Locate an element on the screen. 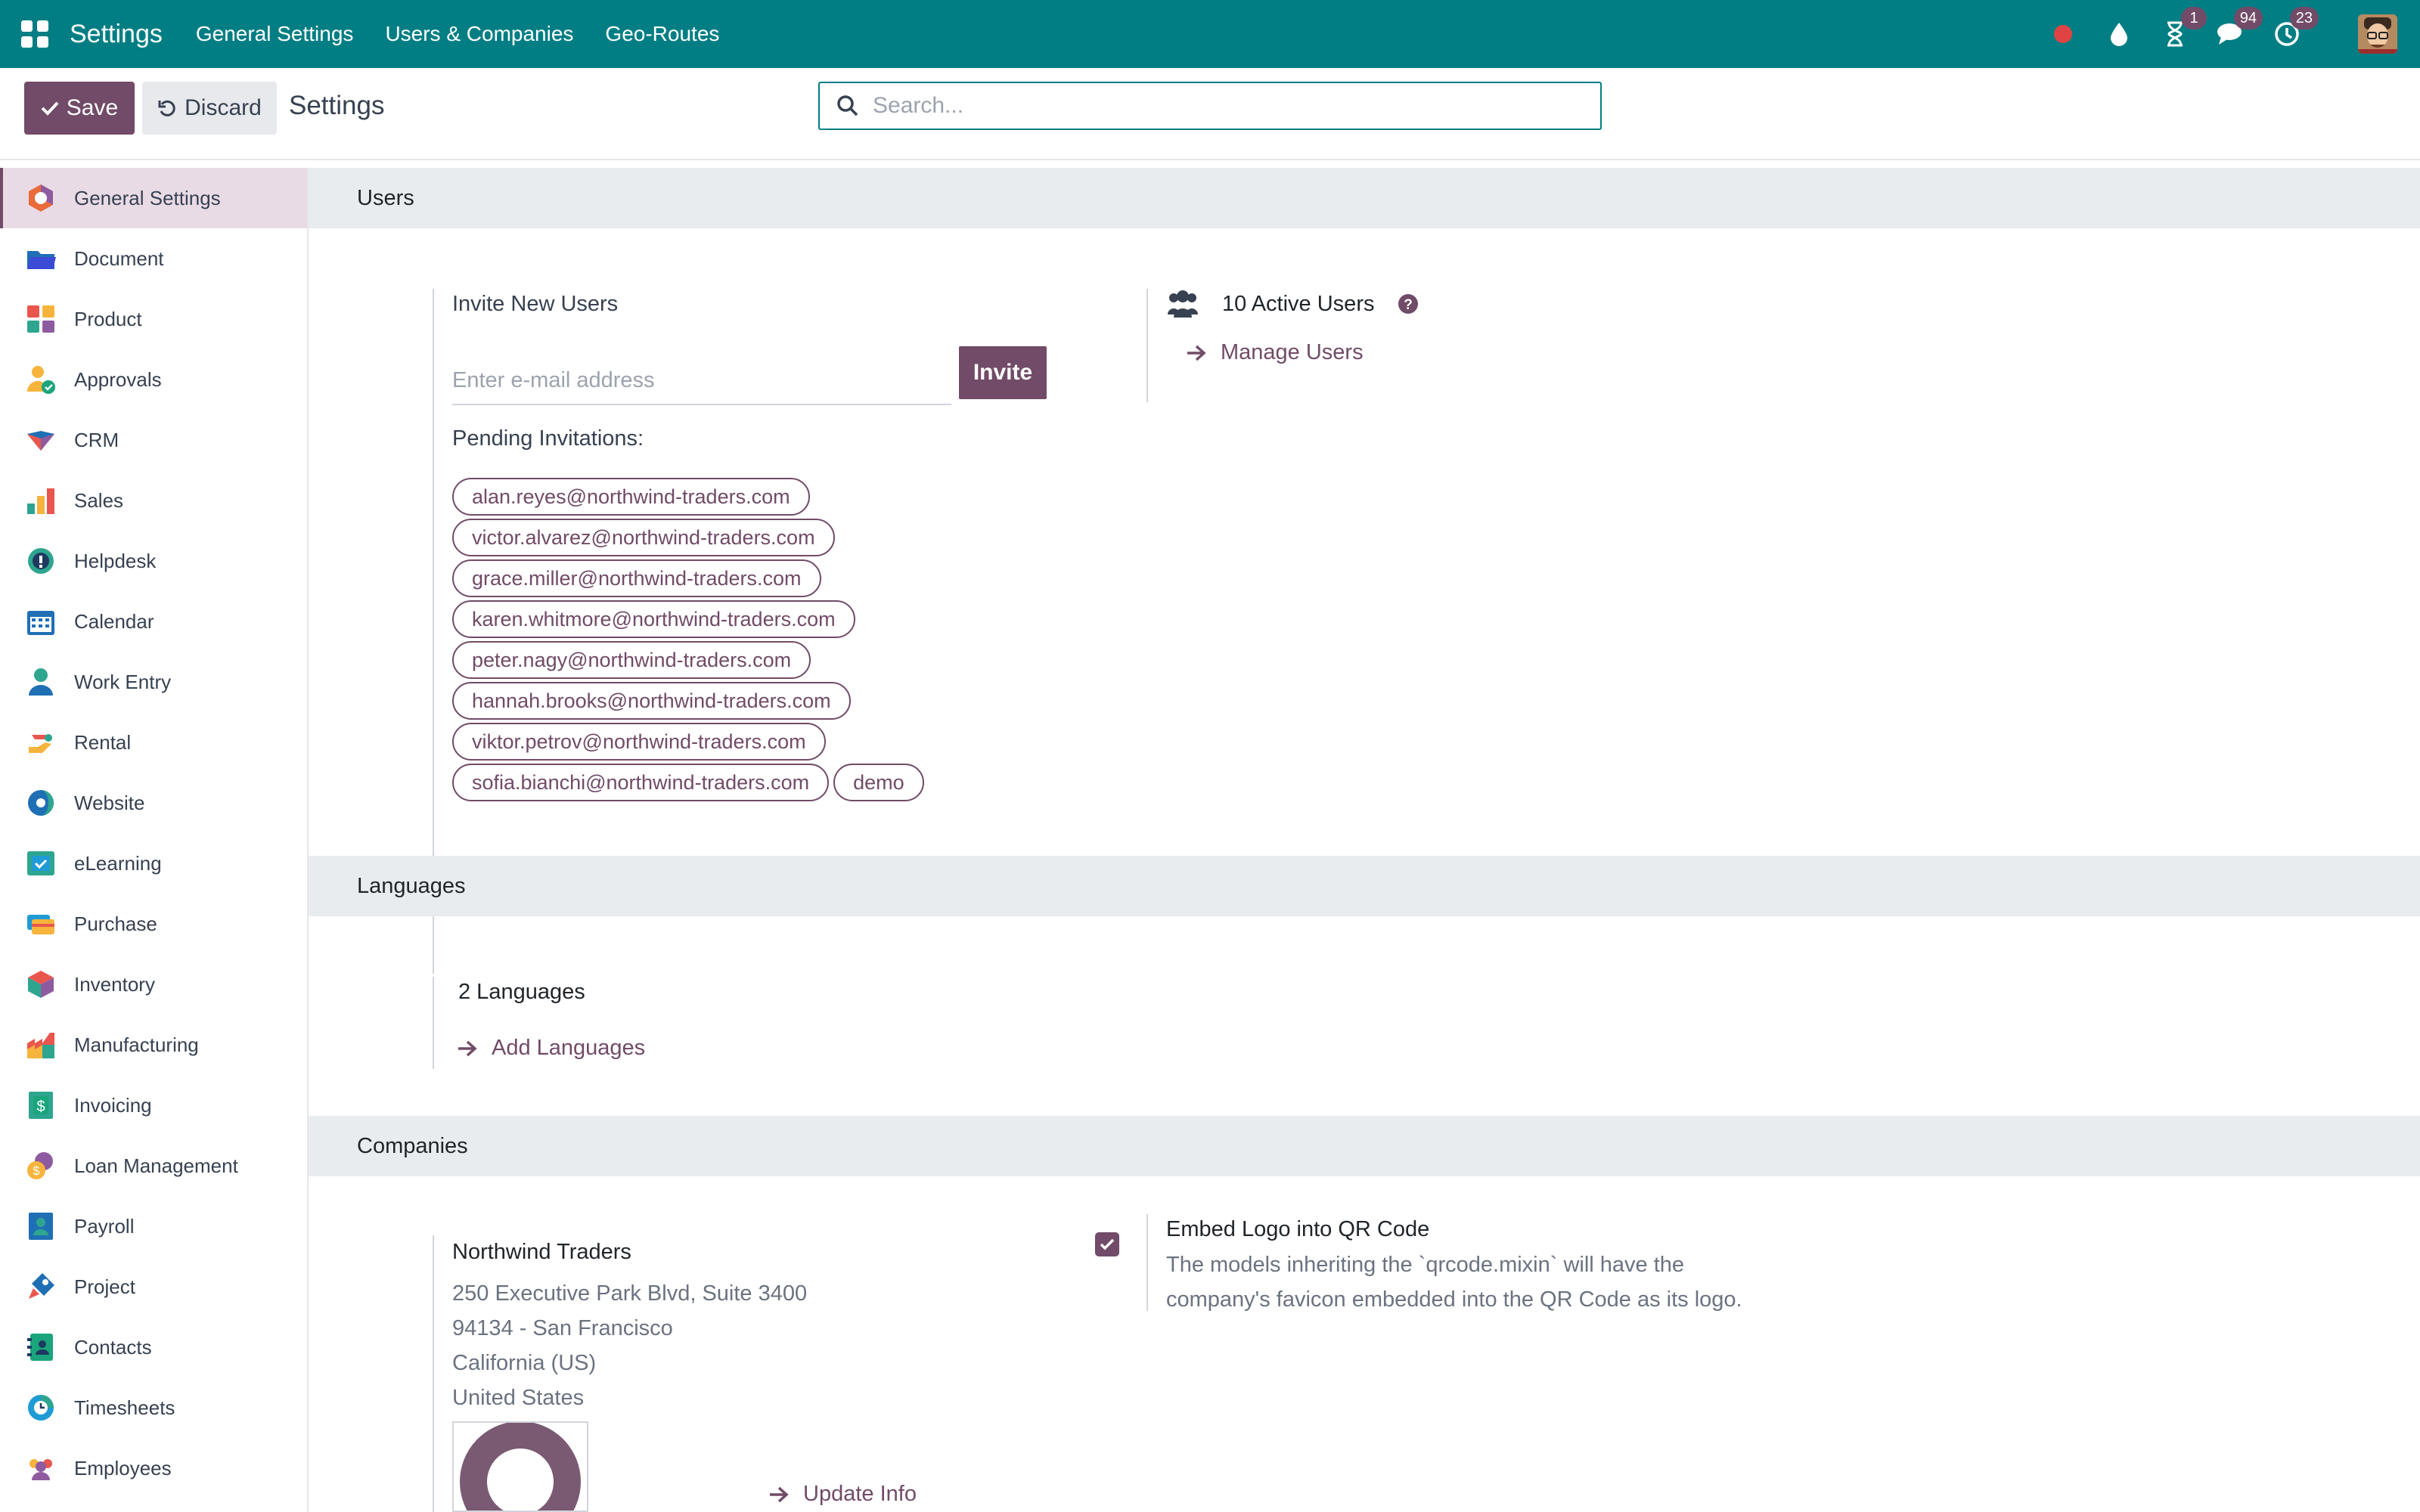 The image size is (2420, 1512). embed-logo-qr-checkbox is located at coordinates (1107, 1244).